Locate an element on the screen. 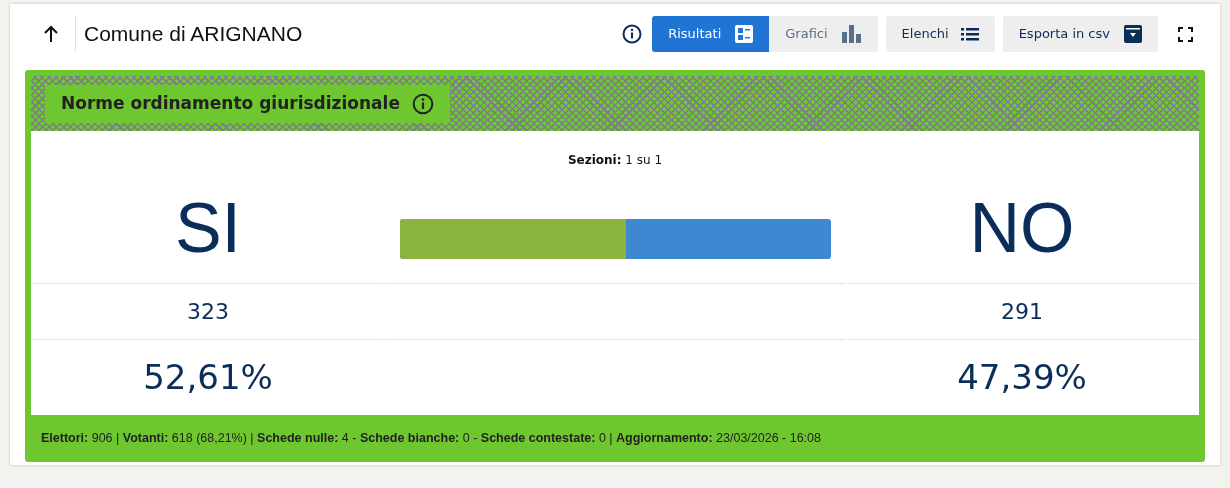  view-tab: Grafici is located at coordinates (823, 34).